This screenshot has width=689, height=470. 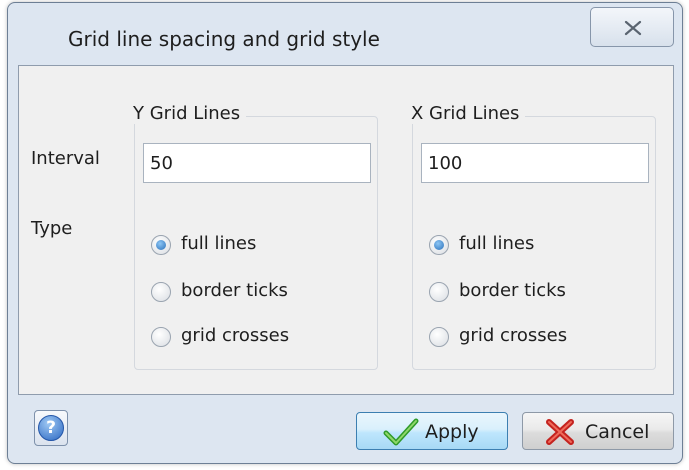 I want to click on cancel-label: Cancel, so click(x=617, y=432).